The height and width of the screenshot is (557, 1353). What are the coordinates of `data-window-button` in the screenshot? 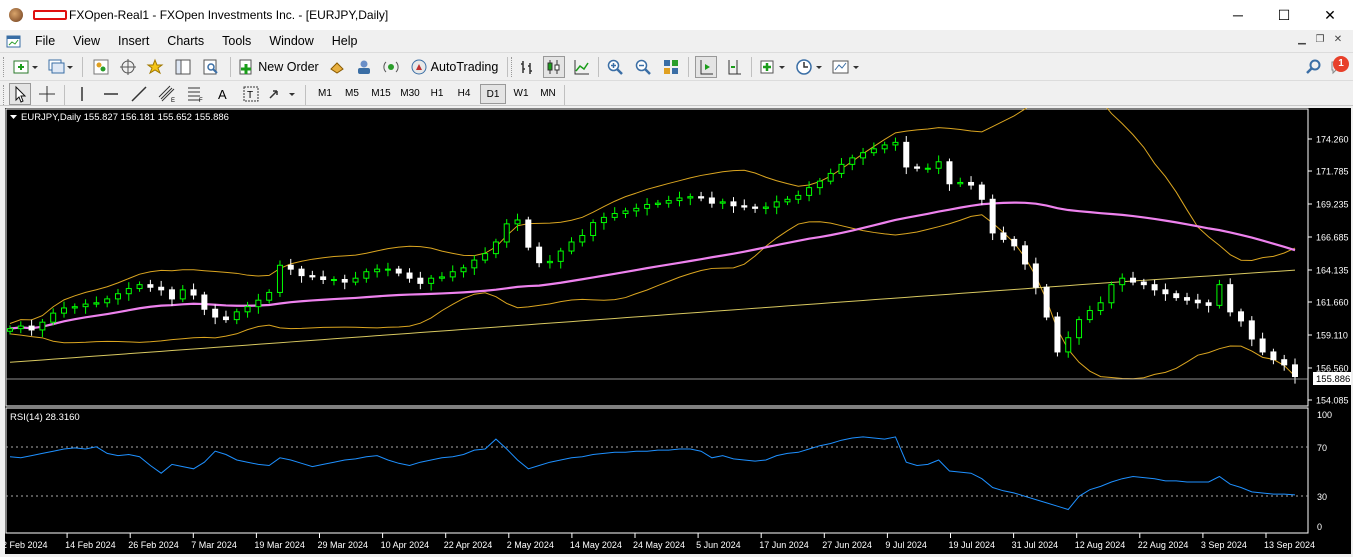 It's located at (128, 67).